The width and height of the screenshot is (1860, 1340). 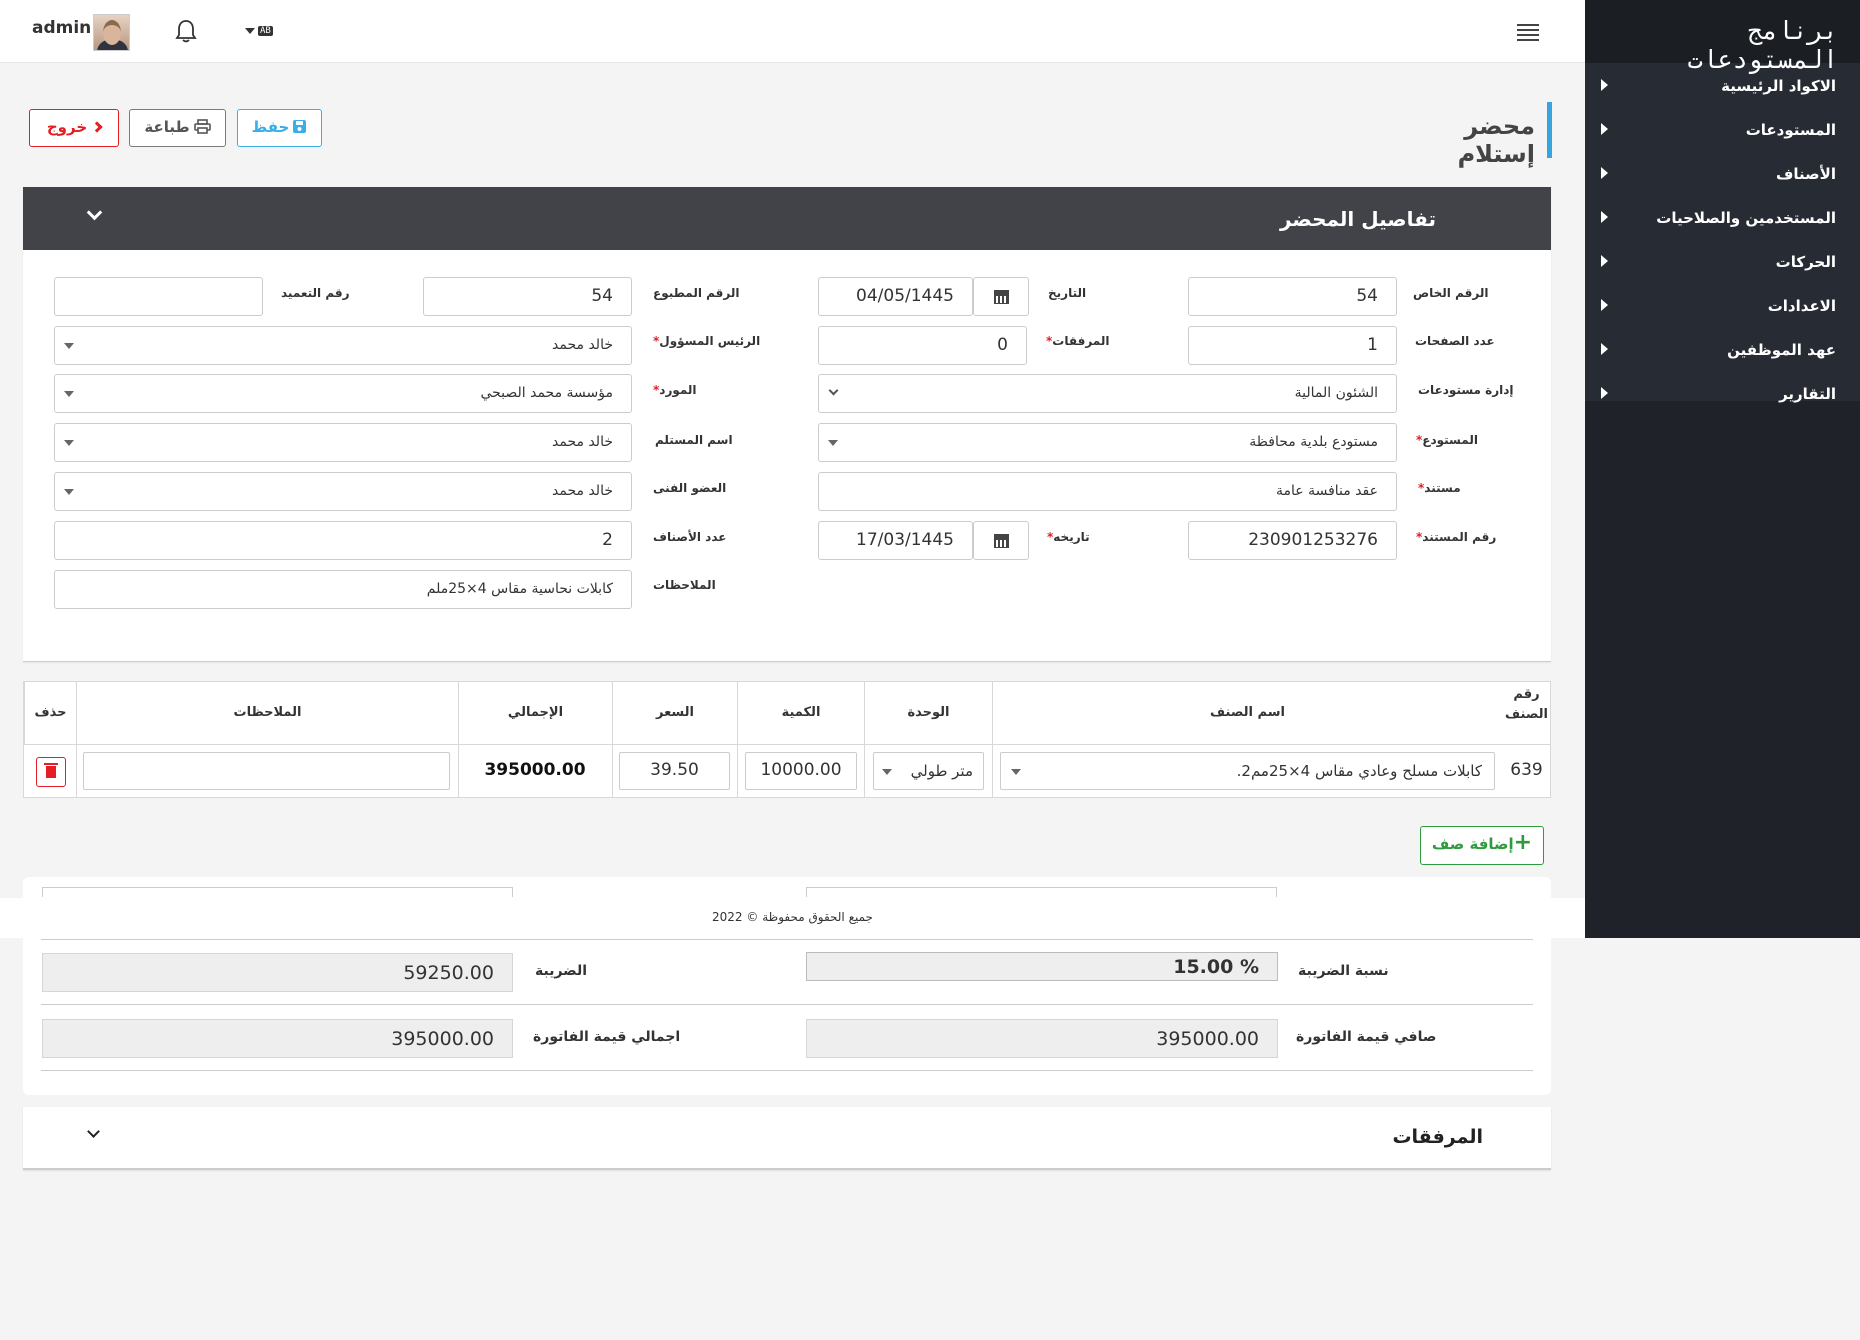 I want to click on save-label: حفظ, so click(x=270, y=127).